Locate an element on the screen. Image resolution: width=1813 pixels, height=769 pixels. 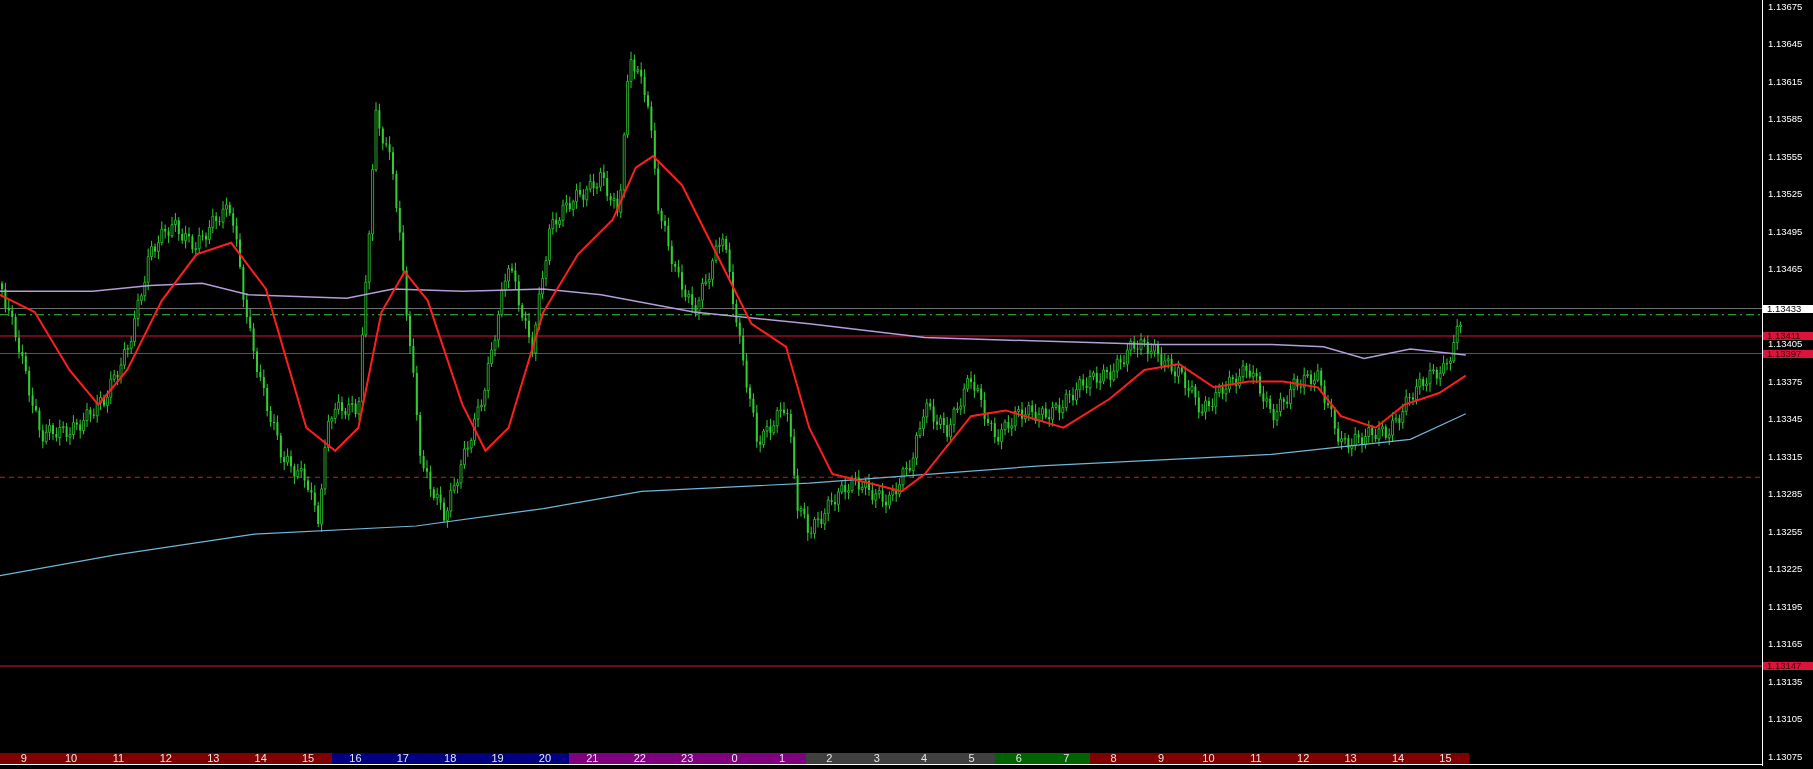
price-tick-label: 1.13135 is located at coordinates (1785, 681).